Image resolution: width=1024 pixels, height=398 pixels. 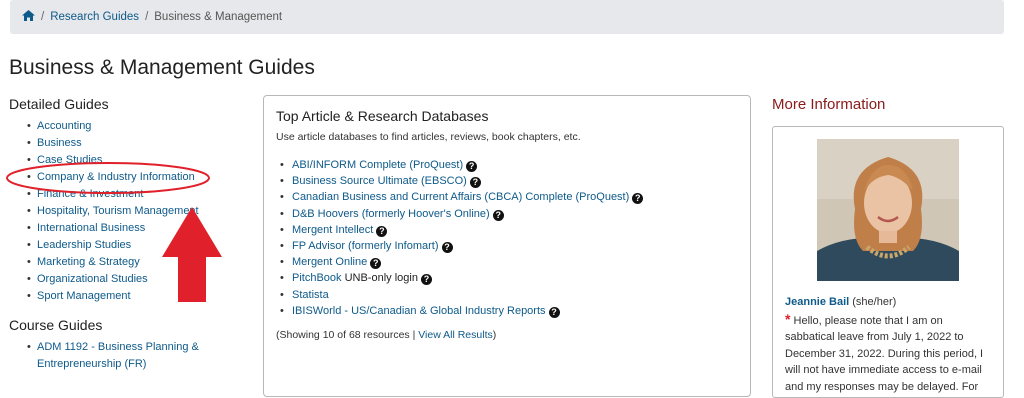 What do you see at coordinates (332, 230) in the screenshot?
I see `database-link: Mergent Intellect` at bounding box center [332, 230].